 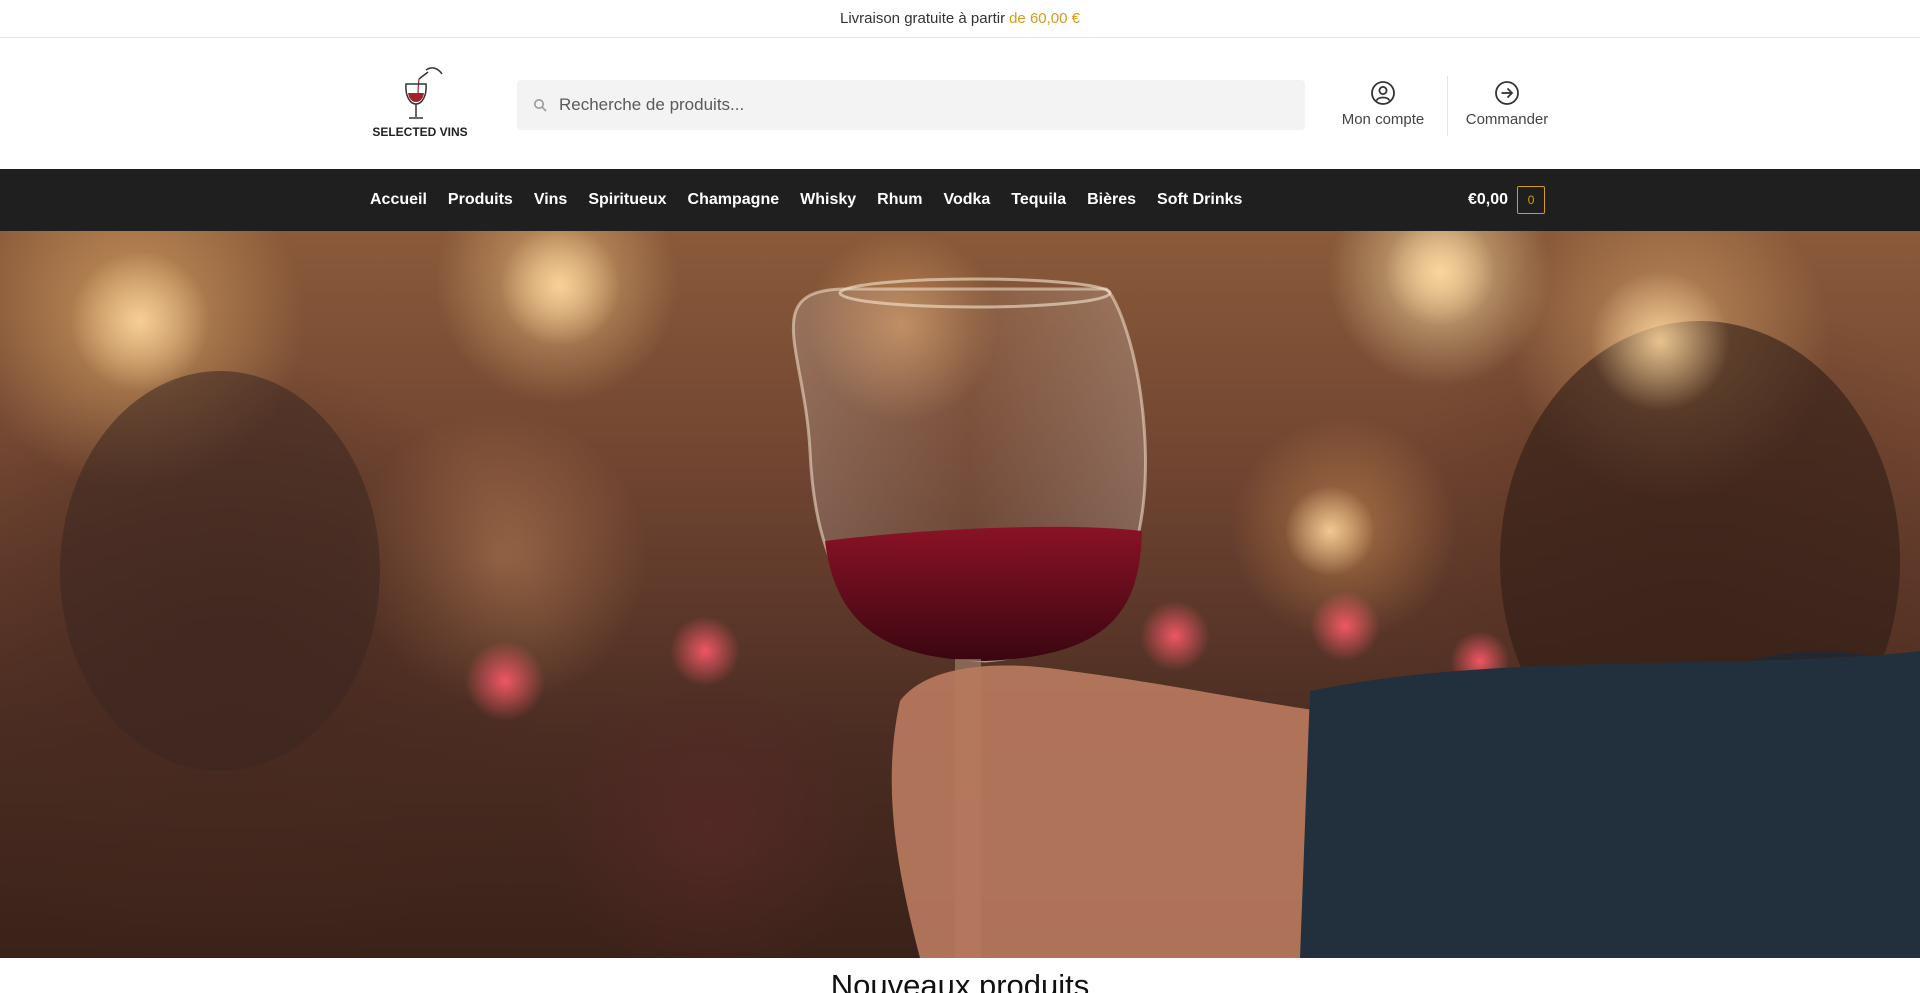 I want to click on announcement-bar: Livraison gratuite à partir de 60,00 €, so click(x=960, y=19).